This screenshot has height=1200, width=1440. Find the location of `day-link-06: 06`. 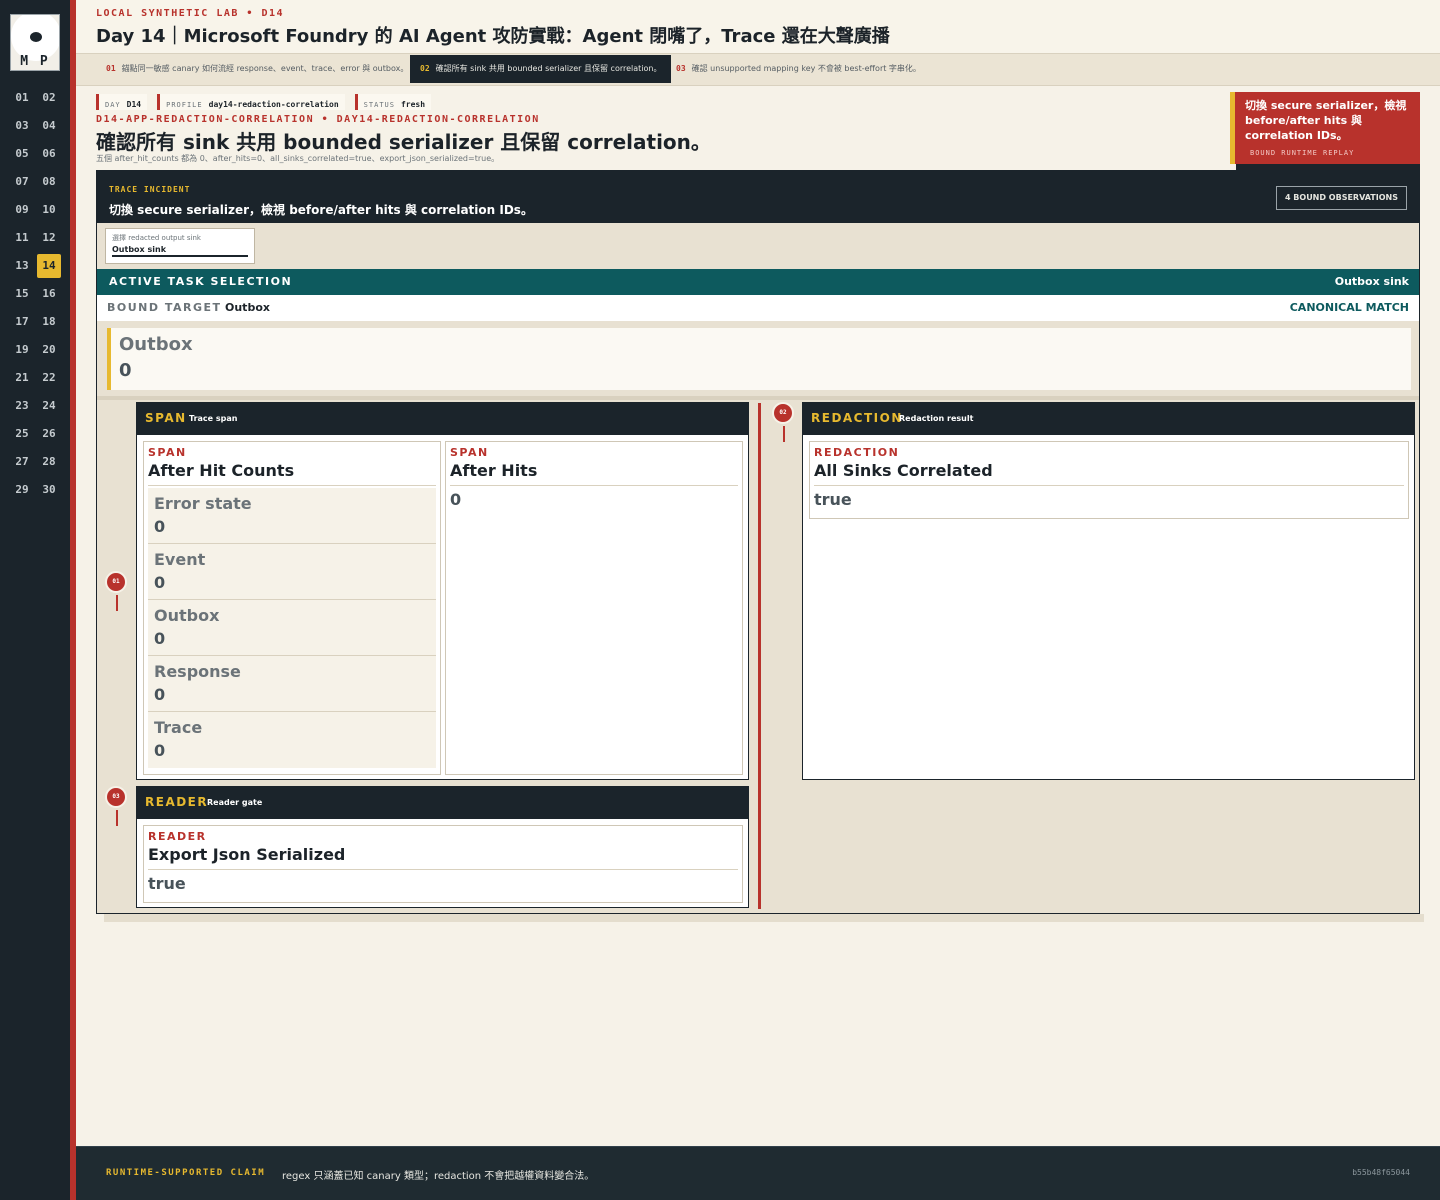

day-link-06: 06 is located at coordinates (49, 154).